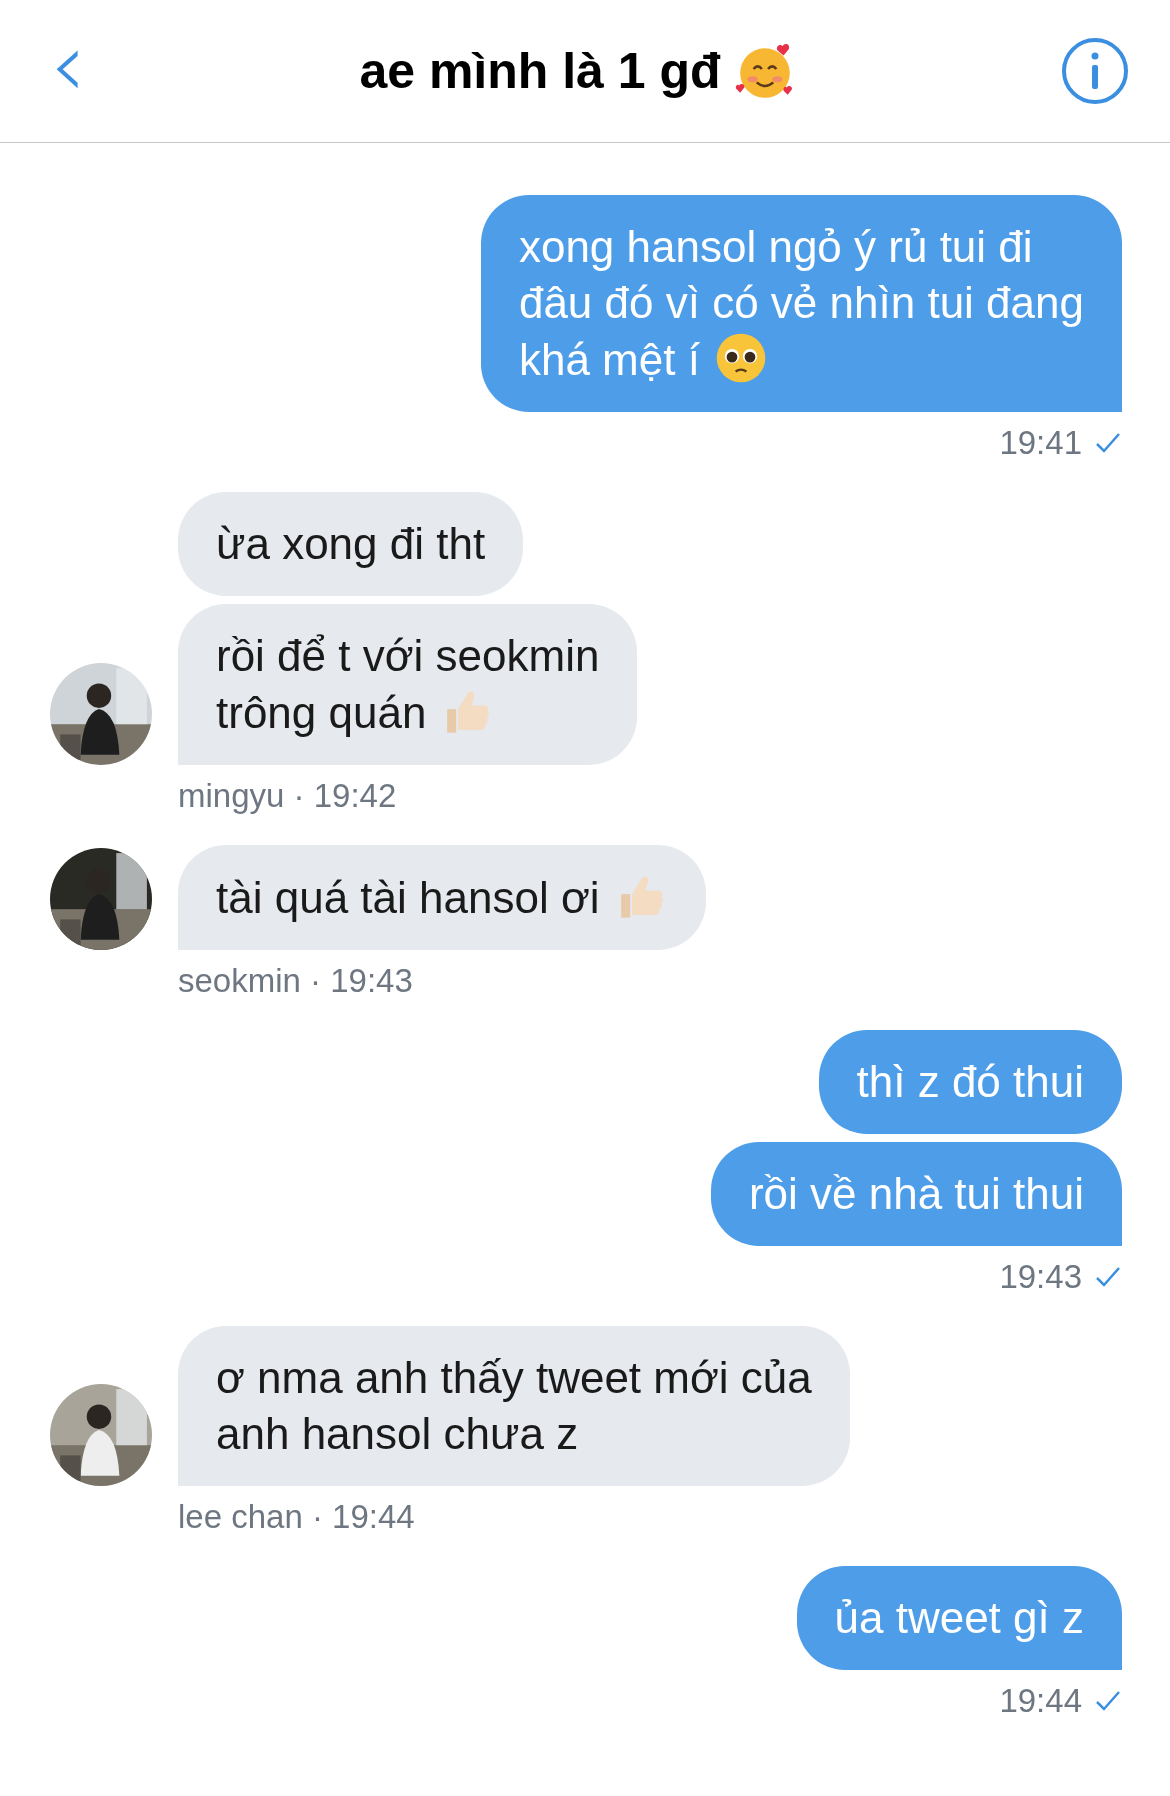 Image resolution: width=1170 pixels, height=1796 pixels. What do you see at coordinates (442, 897) in the screenshot?
I see `message-bubble: tài quá tài hansol ơi` at bounding box center [442, 897].